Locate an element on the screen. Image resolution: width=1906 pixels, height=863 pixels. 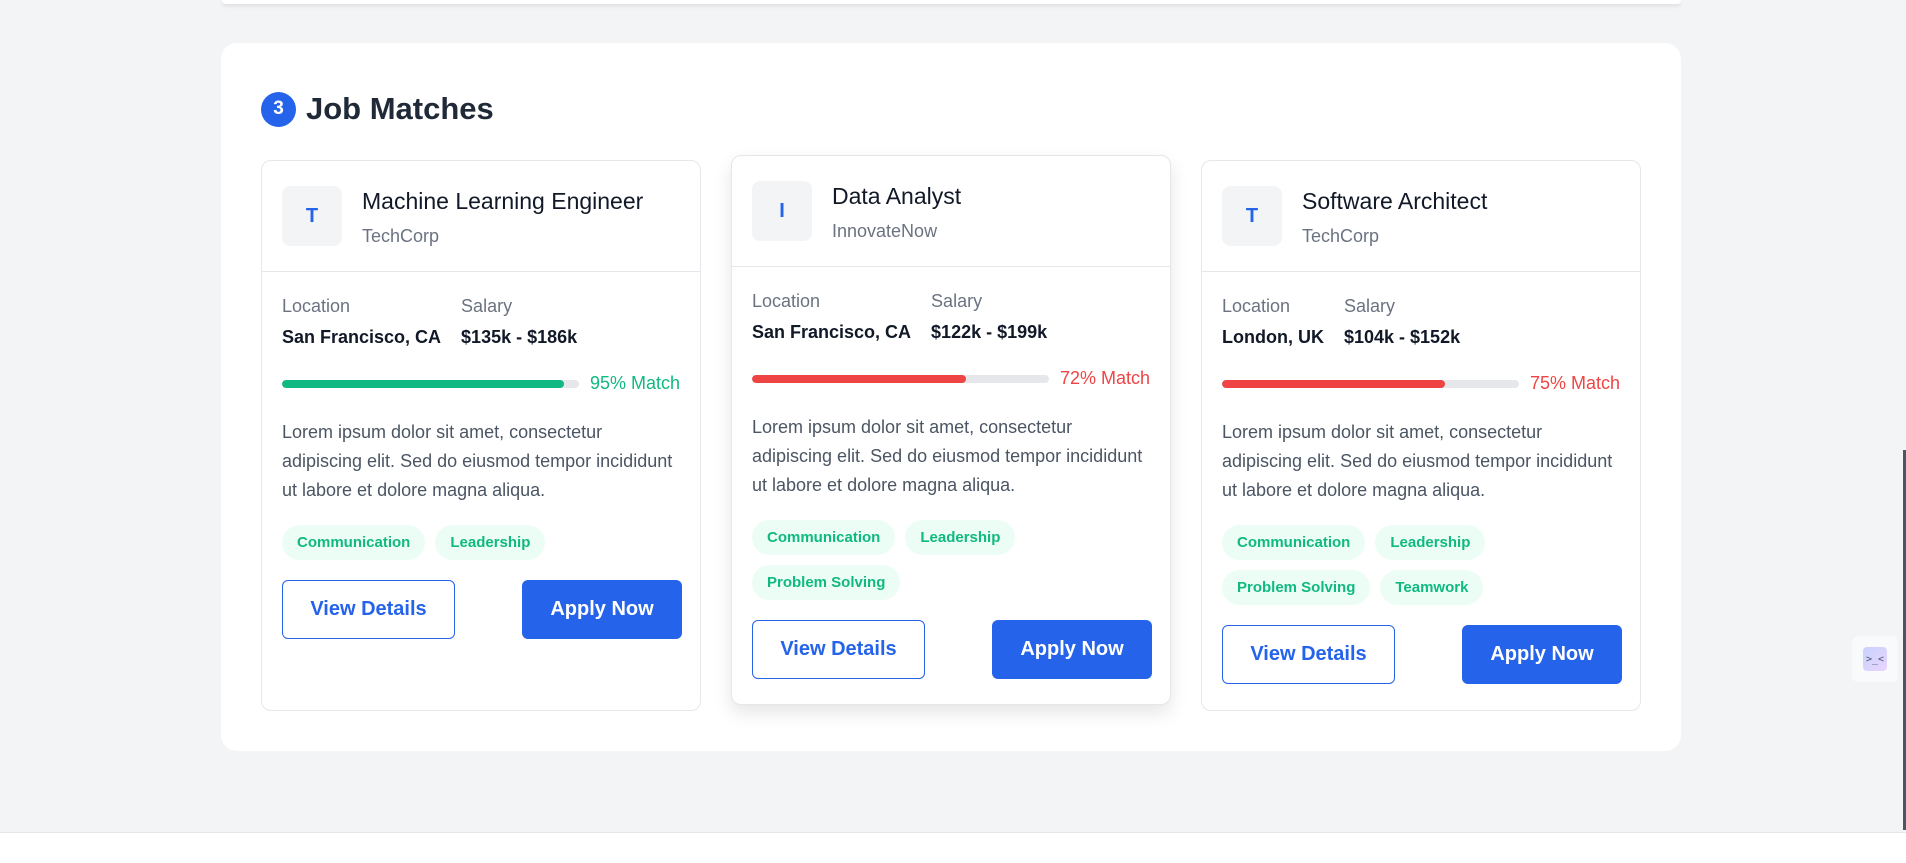
top-card-edge is located at coordinates (951, 2).